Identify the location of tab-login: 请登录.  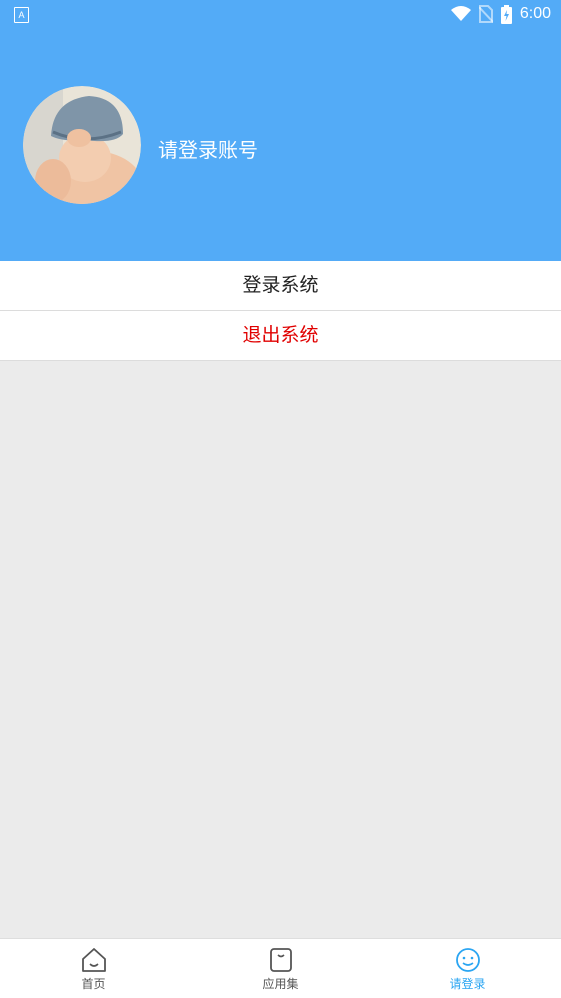
(467, 968).